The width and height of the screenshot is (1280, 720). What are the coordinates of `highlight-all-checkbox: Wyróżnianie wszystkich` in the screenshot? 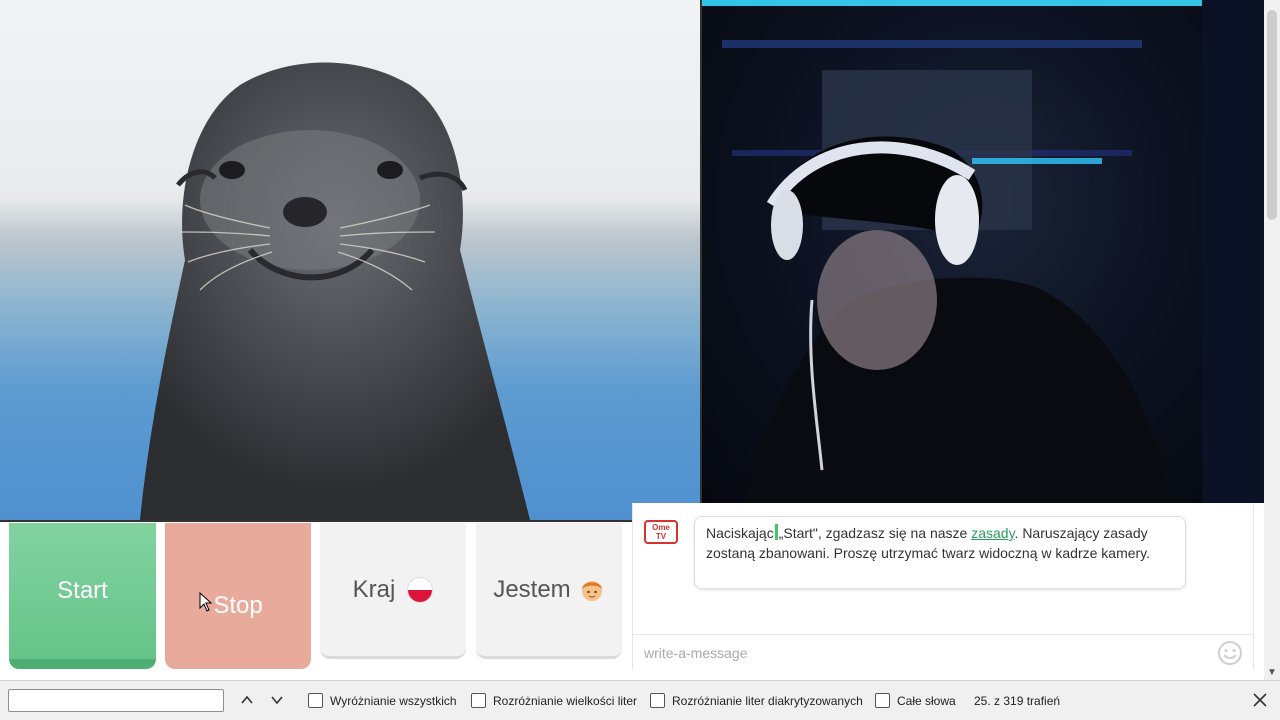 It's located at (382, 700).